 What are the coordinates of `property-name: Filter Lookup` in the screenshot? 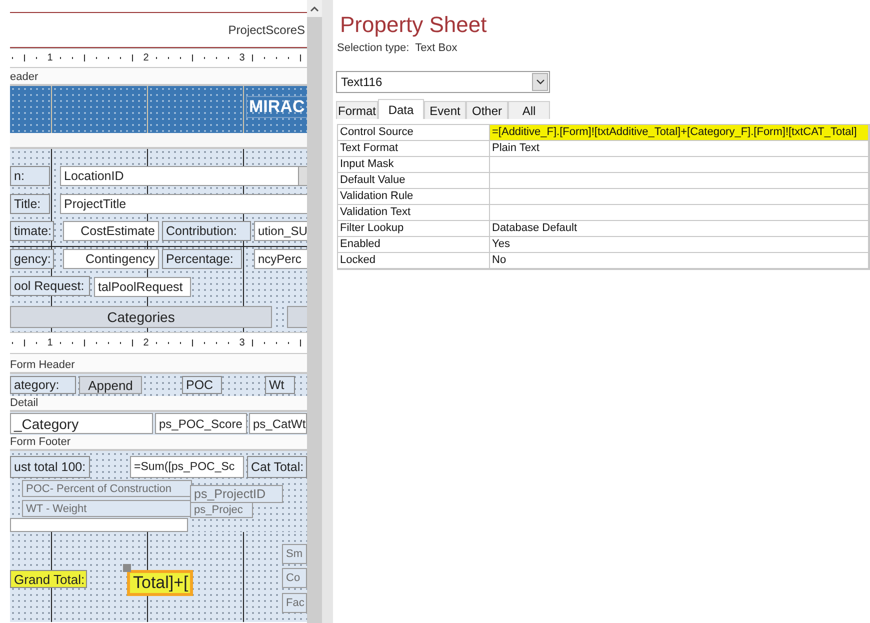 It's located at (414, 229).